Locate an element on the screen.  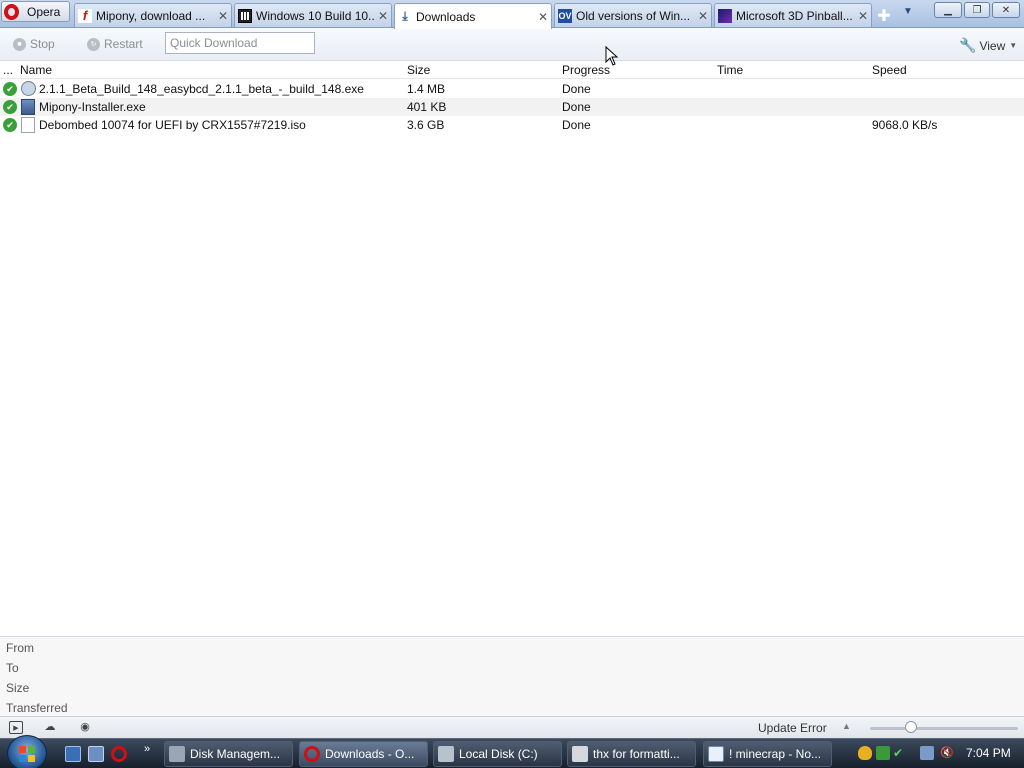
restore-icon: ❐ is located at coordinates (977, 10).